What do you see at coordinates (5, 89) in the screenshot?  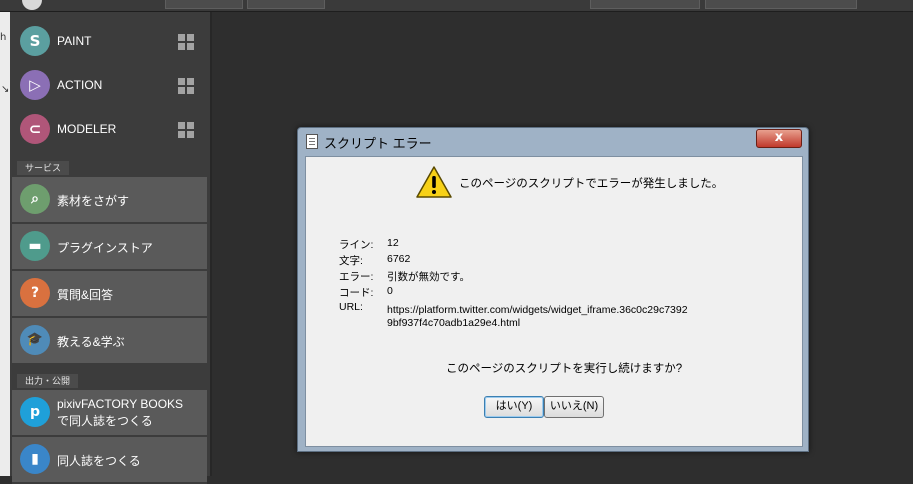 I see `edge-arrow-icon: ↘` at bounding box center [5, 89].